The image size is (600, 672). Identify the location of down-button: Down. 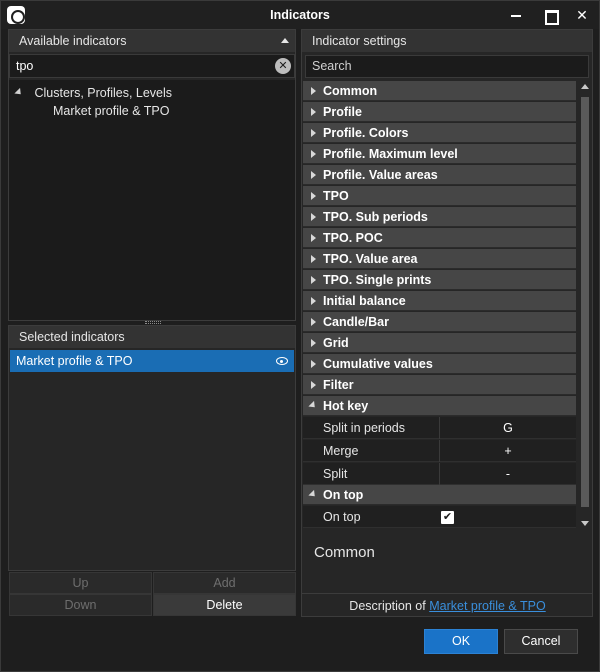
(80, 605).